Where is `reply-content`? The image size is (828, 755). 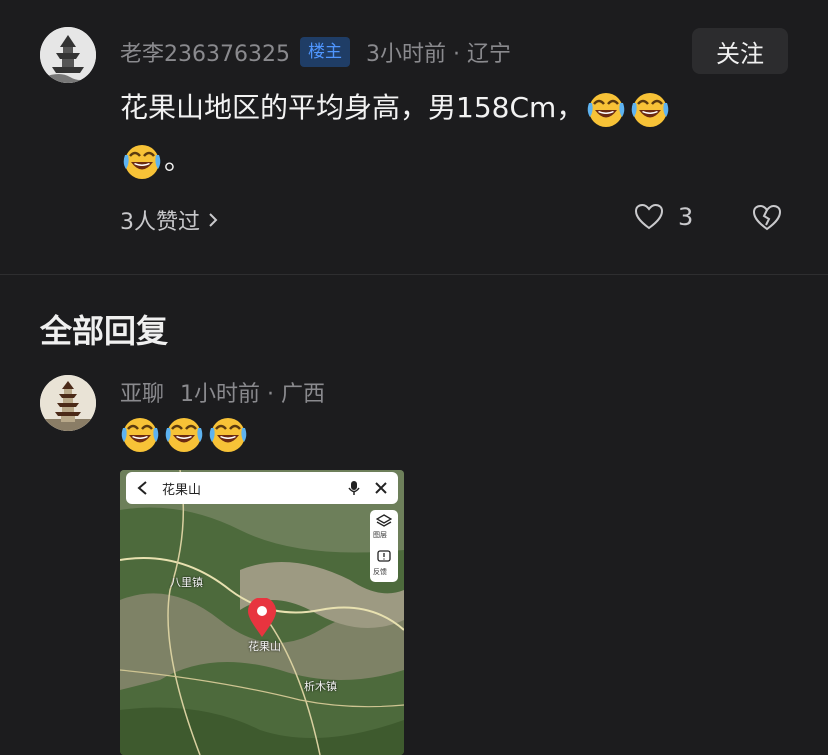
reply-content is located at coordinates (186, 434).